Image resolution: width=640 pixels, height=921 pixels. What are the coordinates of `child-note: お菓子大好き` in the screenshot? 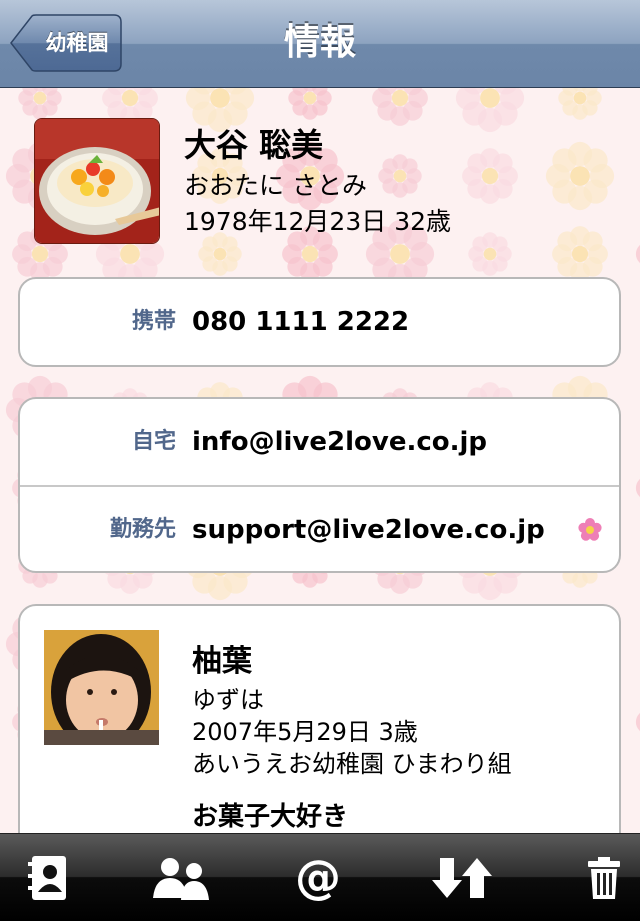 It's located at (270, 814).